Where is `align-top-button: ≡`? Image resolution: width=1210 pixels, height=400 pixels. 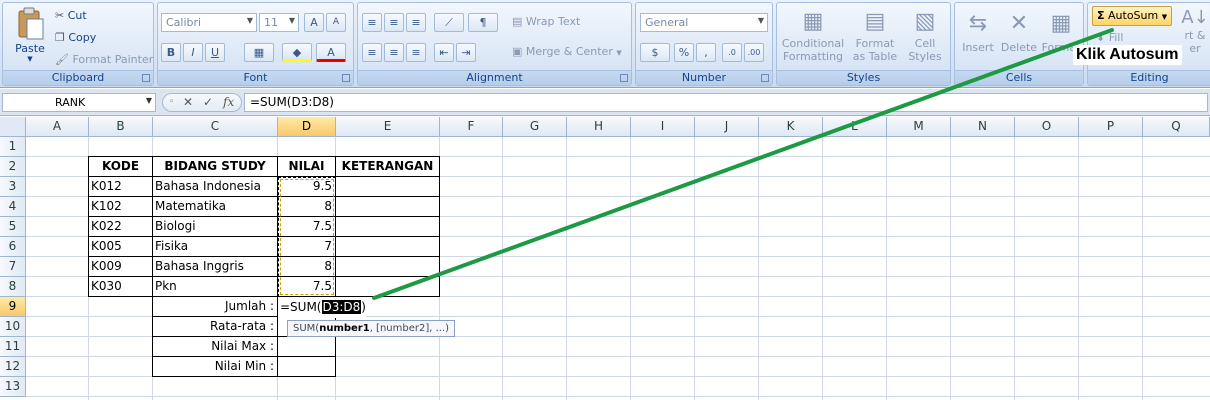
align-top-button: ≡ is located at coordinates (372, 22).